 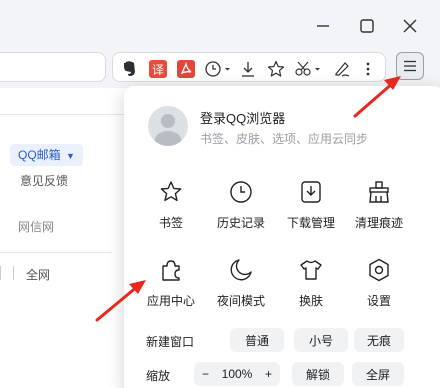 I want to click on menu-item-history: 历史记录, so click(x=241, y=204).